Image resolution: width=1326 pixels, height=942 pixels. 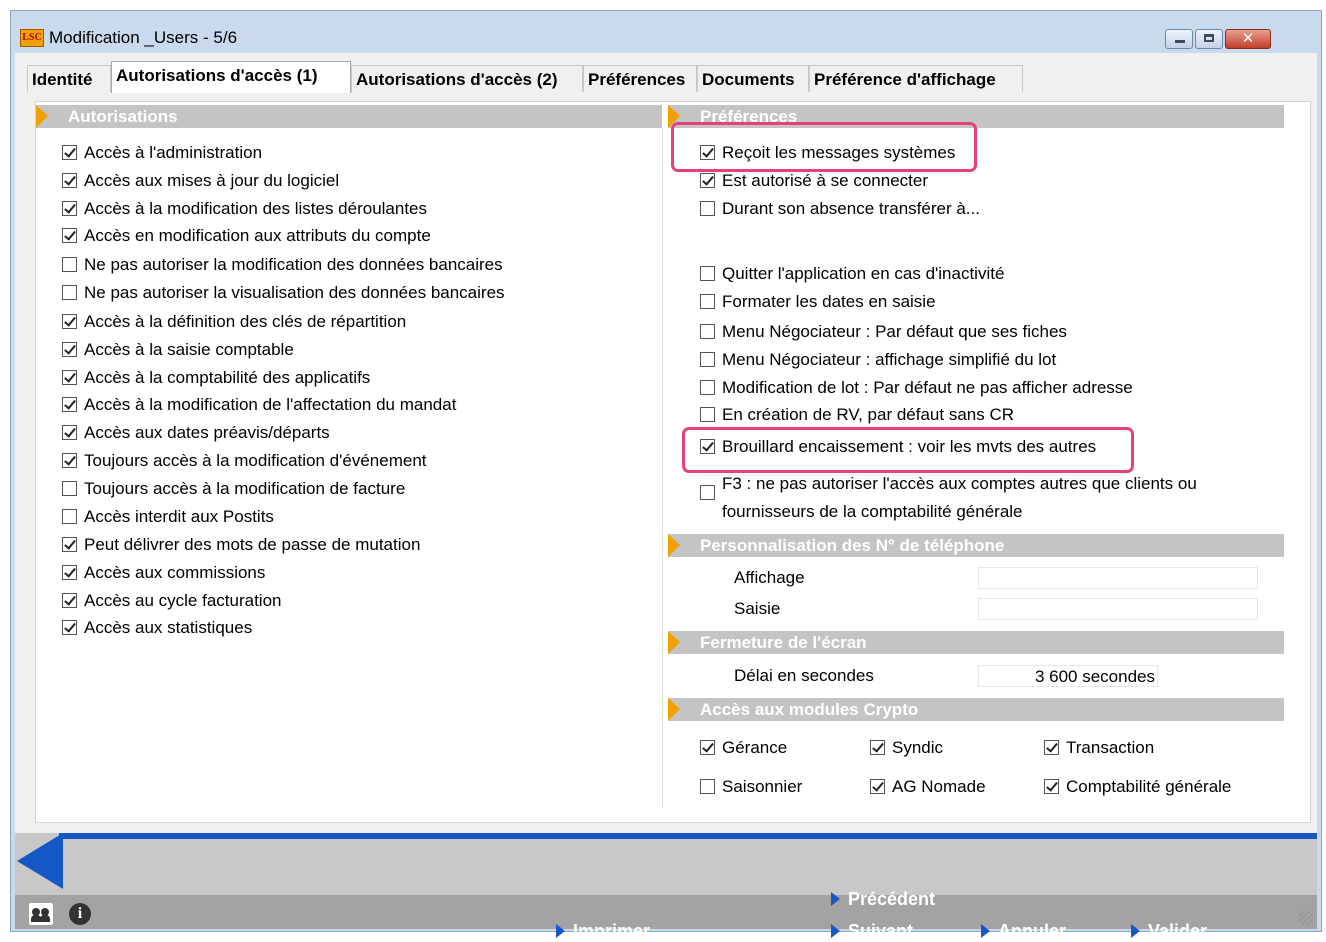 What do you see at coordinates (69, 78) in the screenshot?
I see `tab-identite: Identité` at bounding box center [69, 78].